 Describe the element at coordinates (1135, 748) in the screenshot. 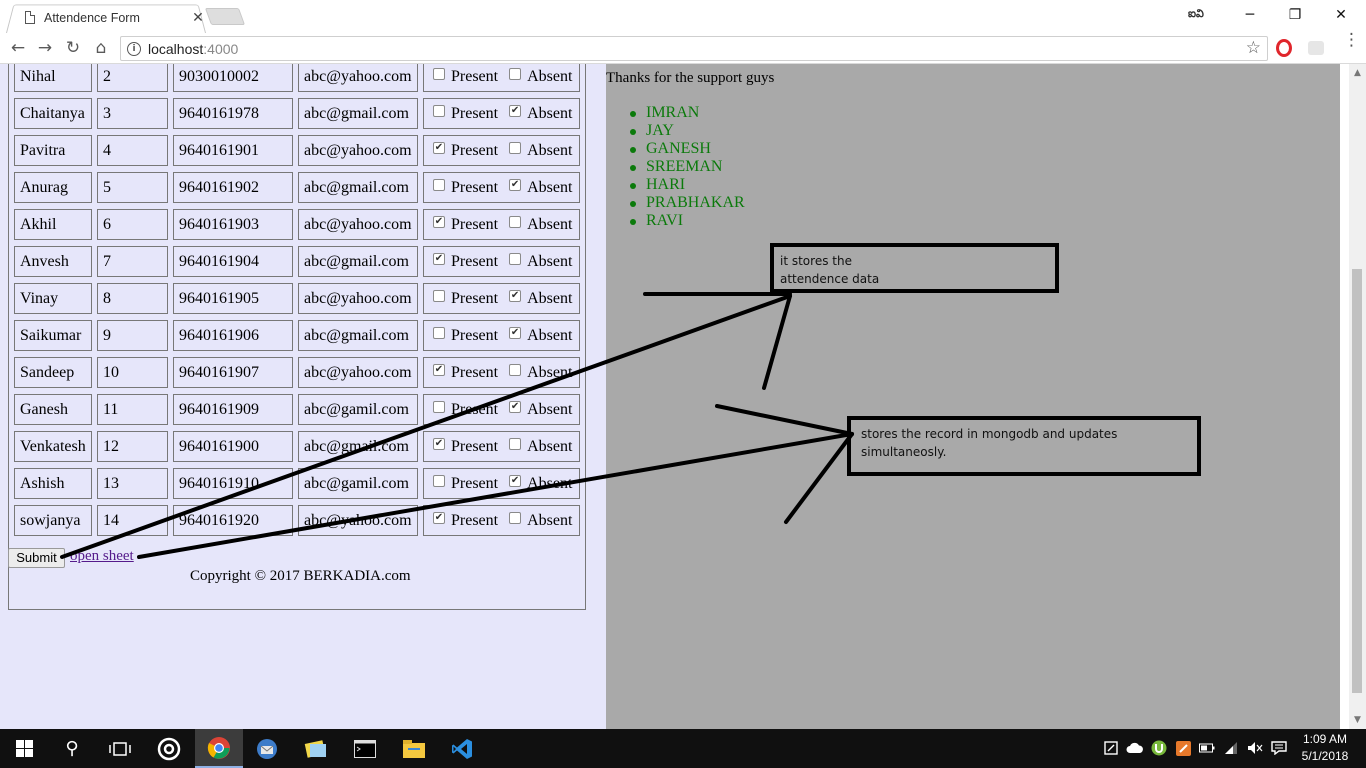

I see `onedrive-cloud-icon` at that location.